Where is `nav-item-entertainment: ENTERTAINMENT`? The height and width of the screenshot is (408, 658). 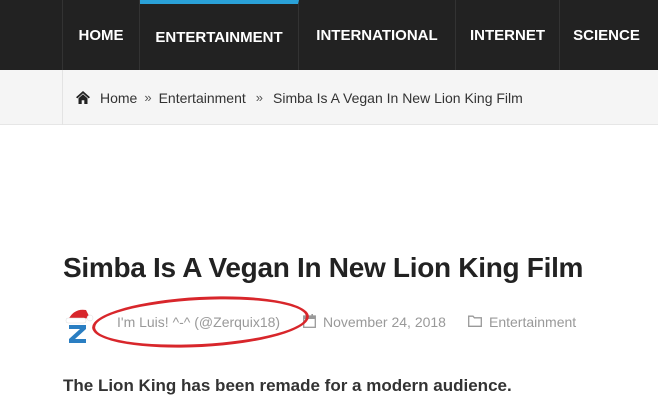 nav-item-entertainment: ENTERTAINMENT is located at coordinates (219, 35).